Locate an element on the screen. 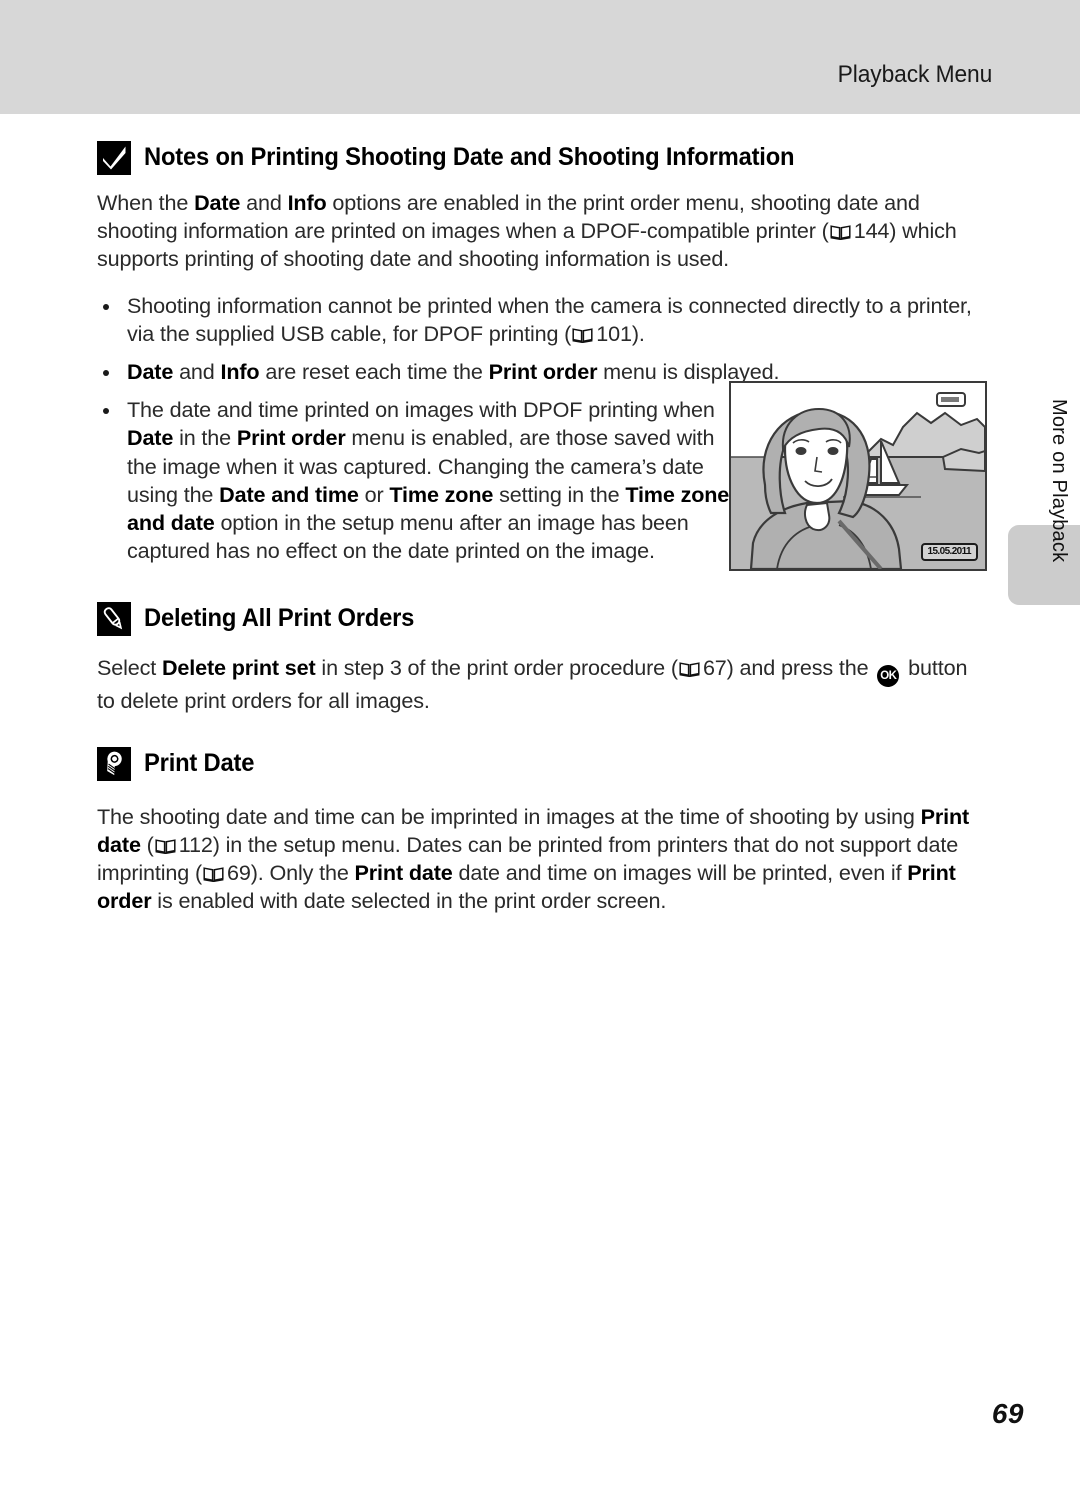 This screenshot has width=1080, height=1486. pd-text-d: ). Only the is located at coordinates (302, 873).